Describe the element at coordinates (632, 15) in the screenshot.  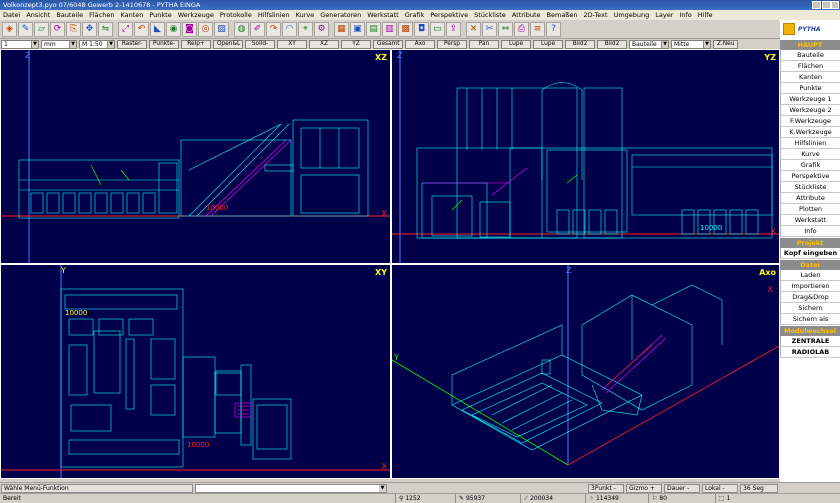
I see `menu-item: Umgebung` at that location.